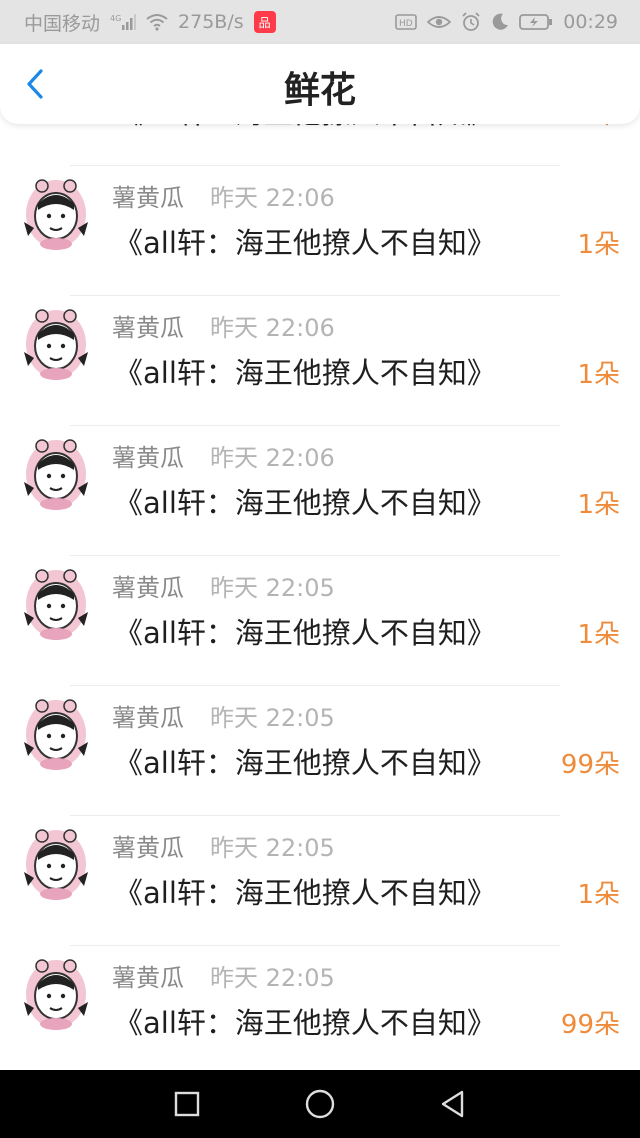  I want to click on system-nav-bar, so click(320, 1104).